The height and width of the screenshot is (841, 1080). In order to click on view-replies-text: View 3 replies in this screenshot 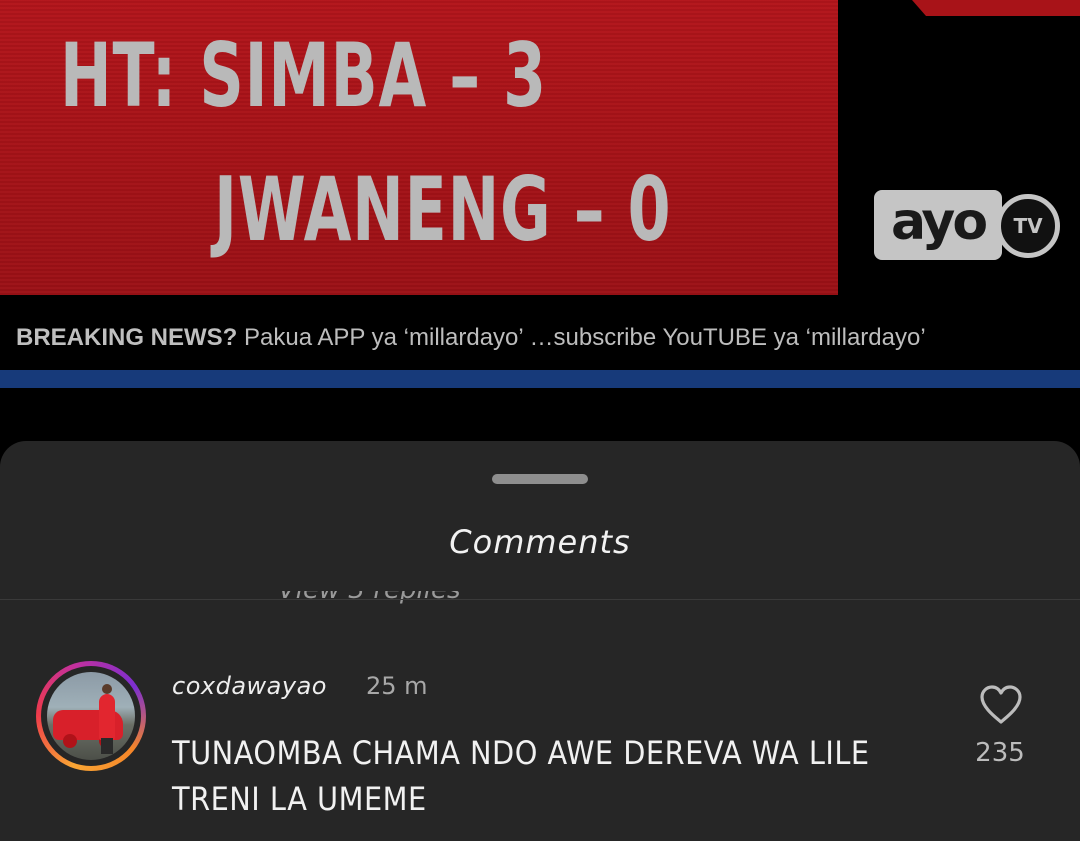, I will do `click(369, 597)`.